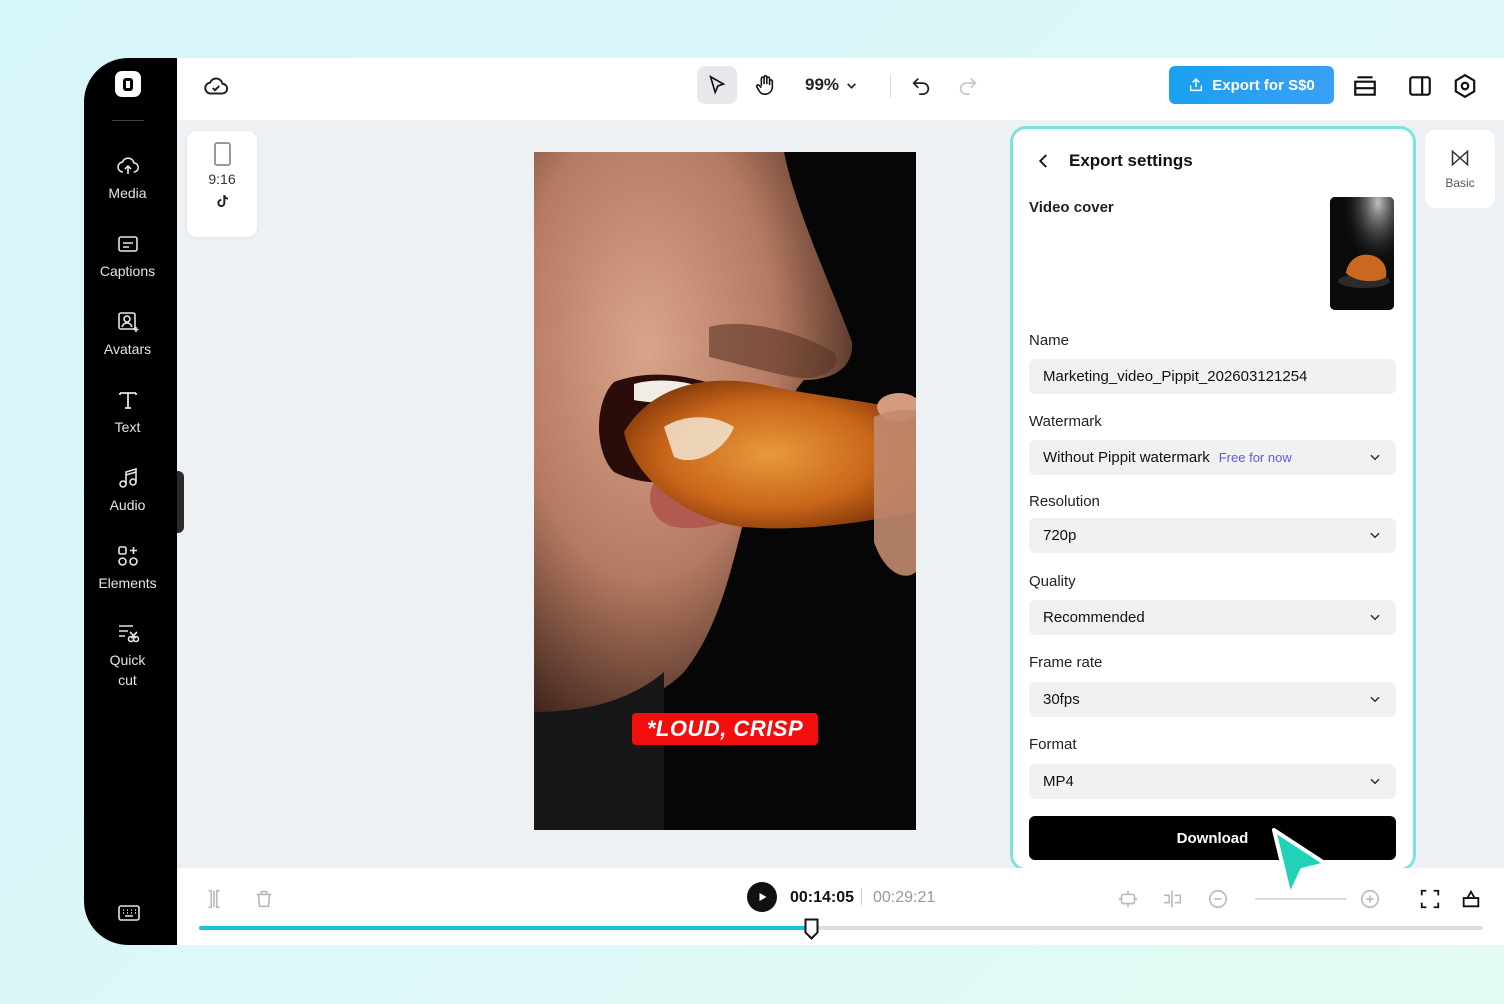 This screenshot has width=1504, height=1004. Describe the element at coordinates (1126, 457) in the screenshot. I see `watermark-value: Without Pippit watermark` at that location.